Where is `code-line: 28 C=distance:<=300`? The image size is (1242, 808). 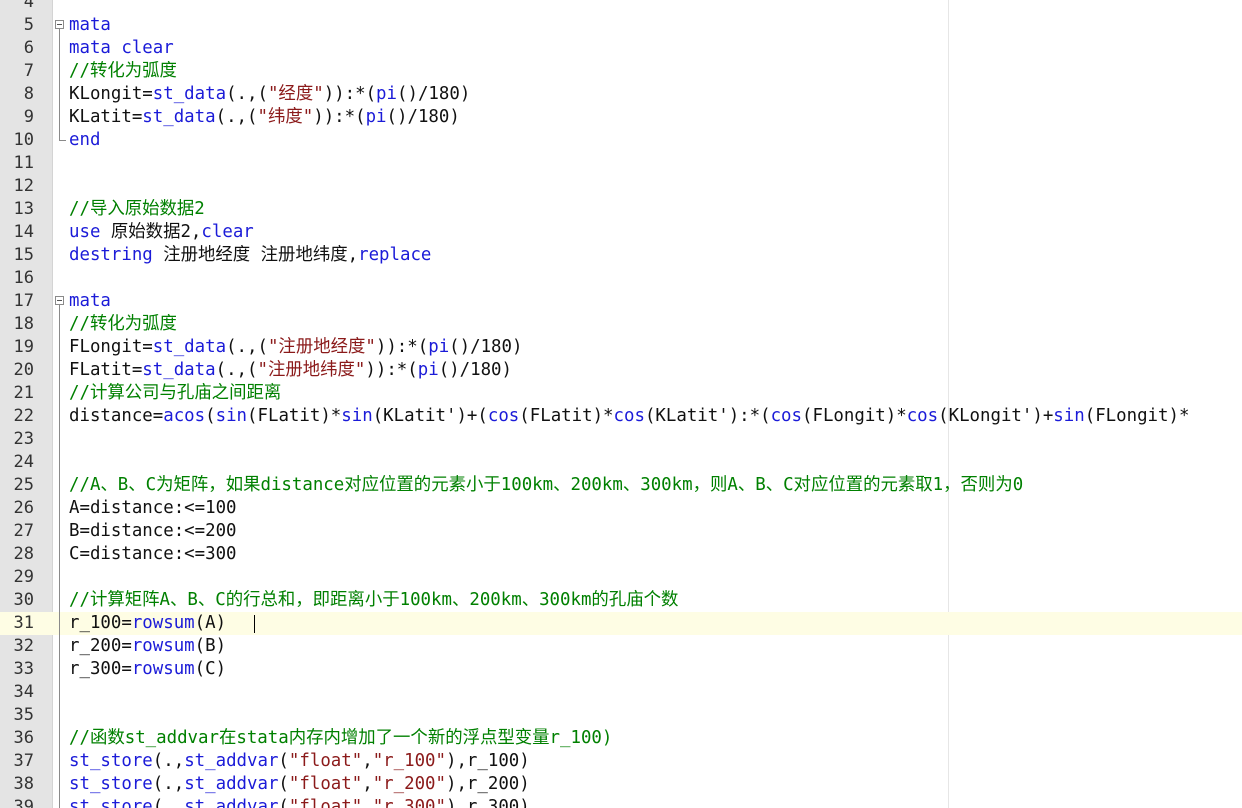
code-line: 28 C=distance:<=300 is located at coordinates (621, 554).